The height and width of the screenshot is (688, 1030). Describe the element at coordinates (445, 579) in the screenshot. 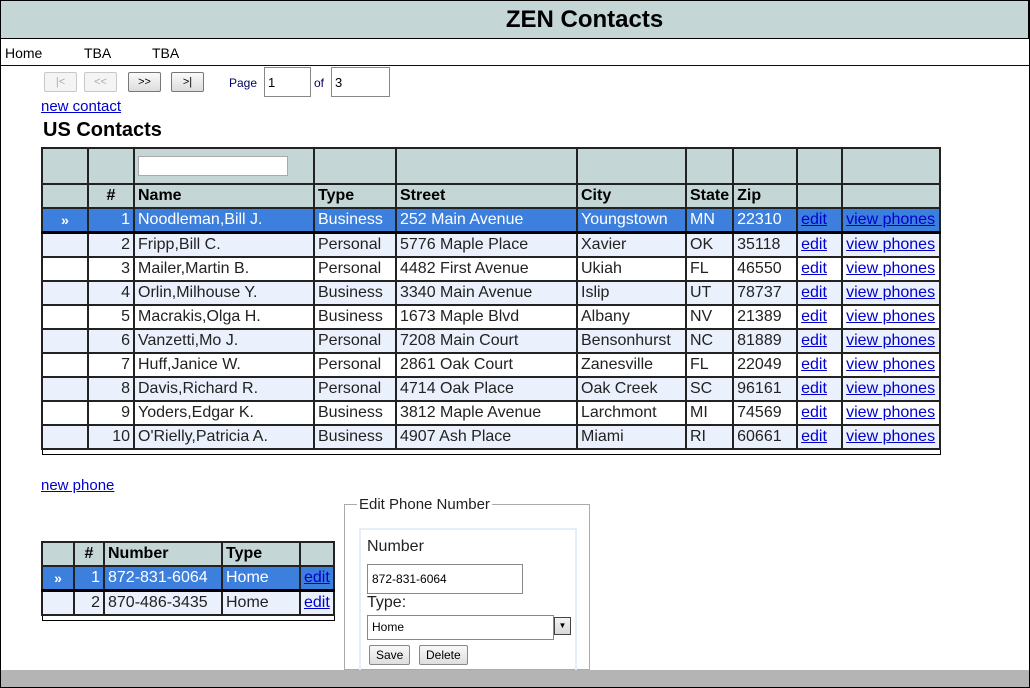

I see `phone-number-input` at that location.